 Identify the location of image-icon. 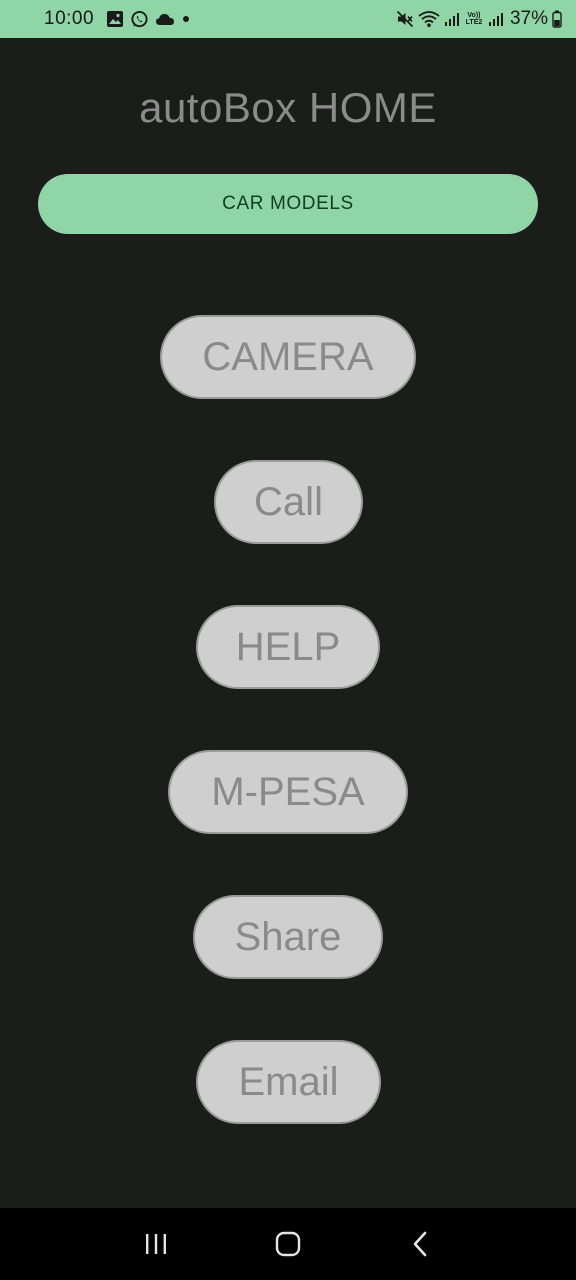
(115, 19).